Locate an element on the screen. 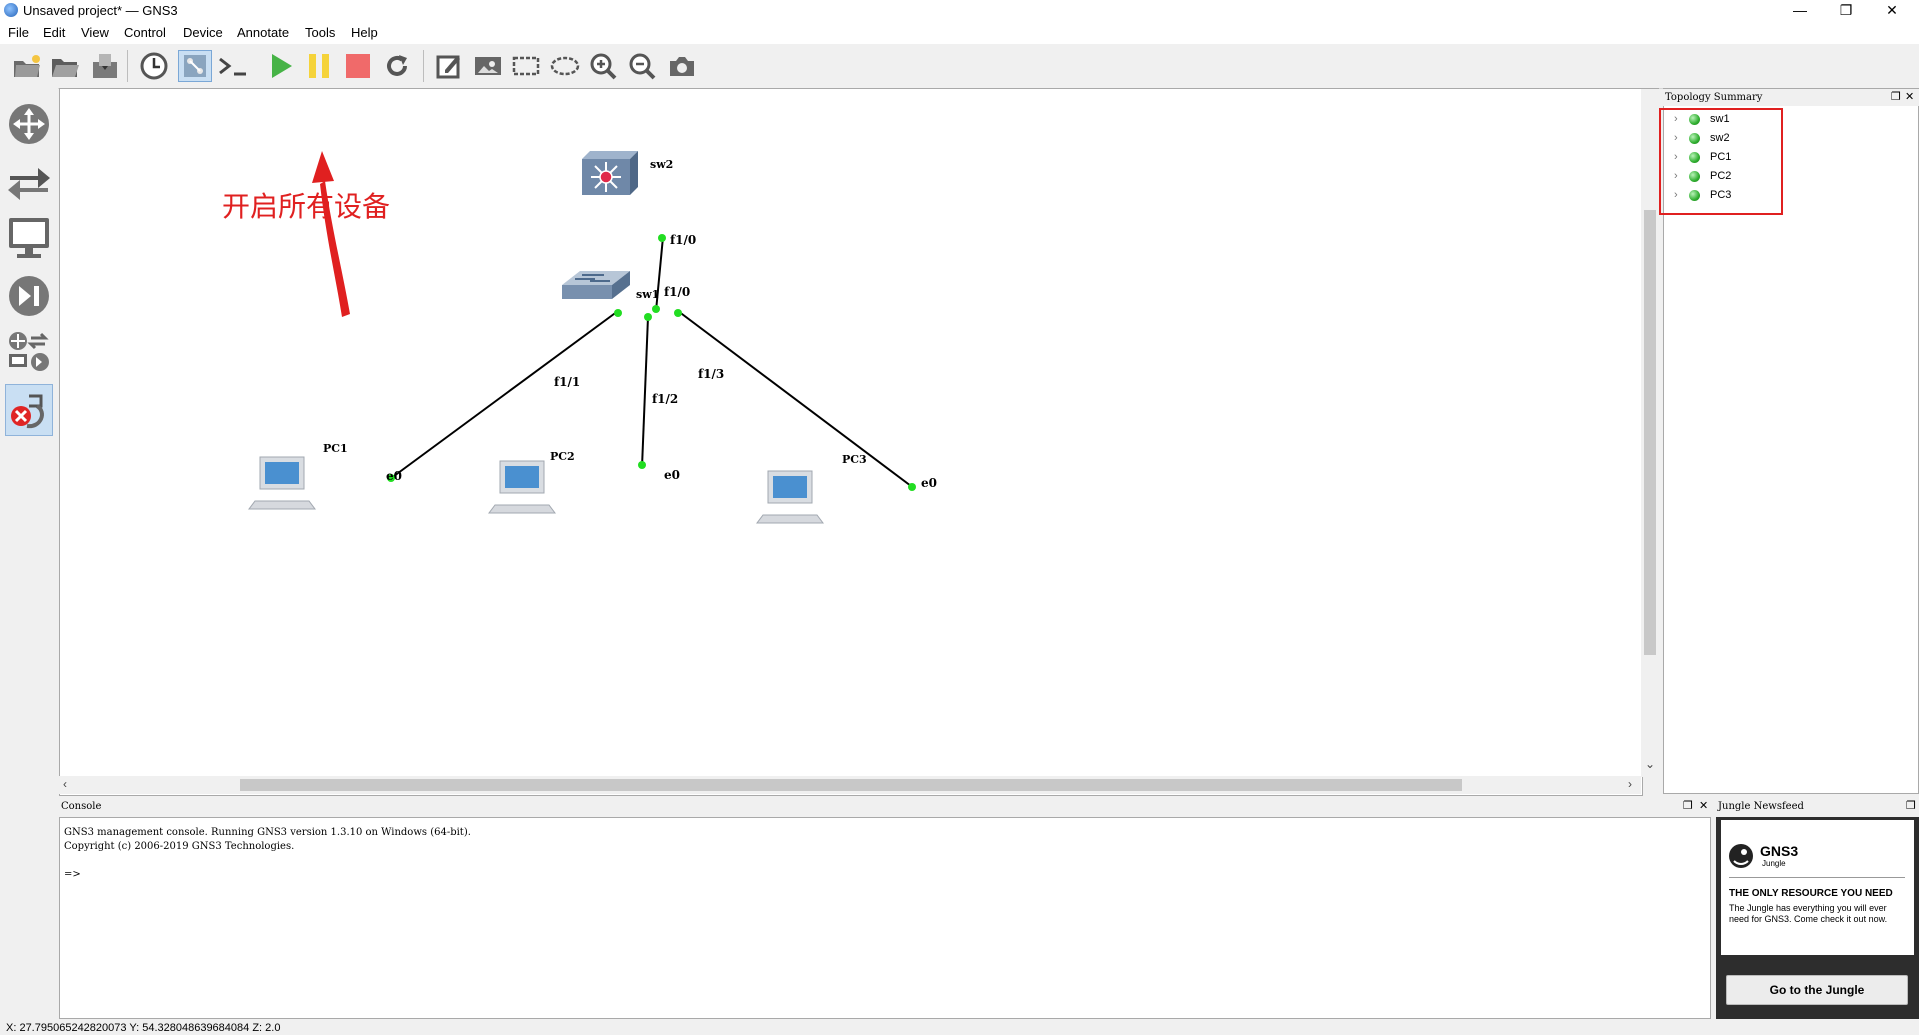 Image resolution: width=1919 pixels, height=1035 pixels. highlight-box is located at coordinates (1721, 161).